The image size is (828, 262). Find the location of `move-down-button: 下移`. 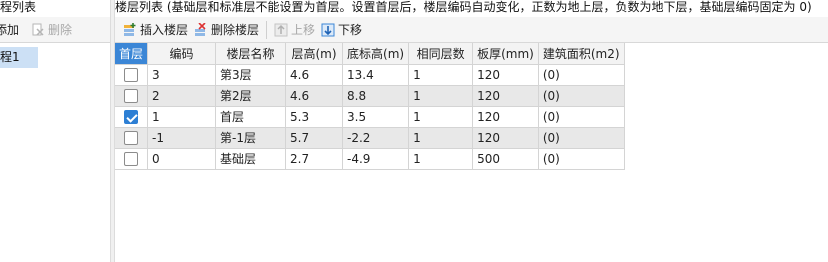

move-down-button: 下移 is located at coordinates (341, 30).